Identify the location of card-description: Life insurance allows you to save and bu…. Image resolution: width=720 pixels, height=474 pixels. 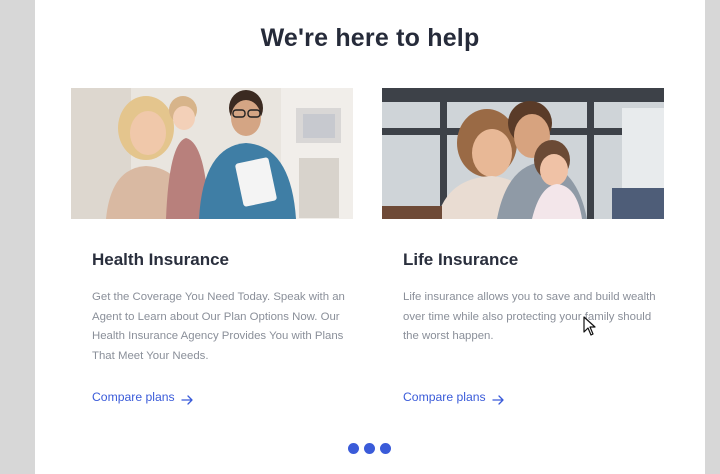
(529, 316).